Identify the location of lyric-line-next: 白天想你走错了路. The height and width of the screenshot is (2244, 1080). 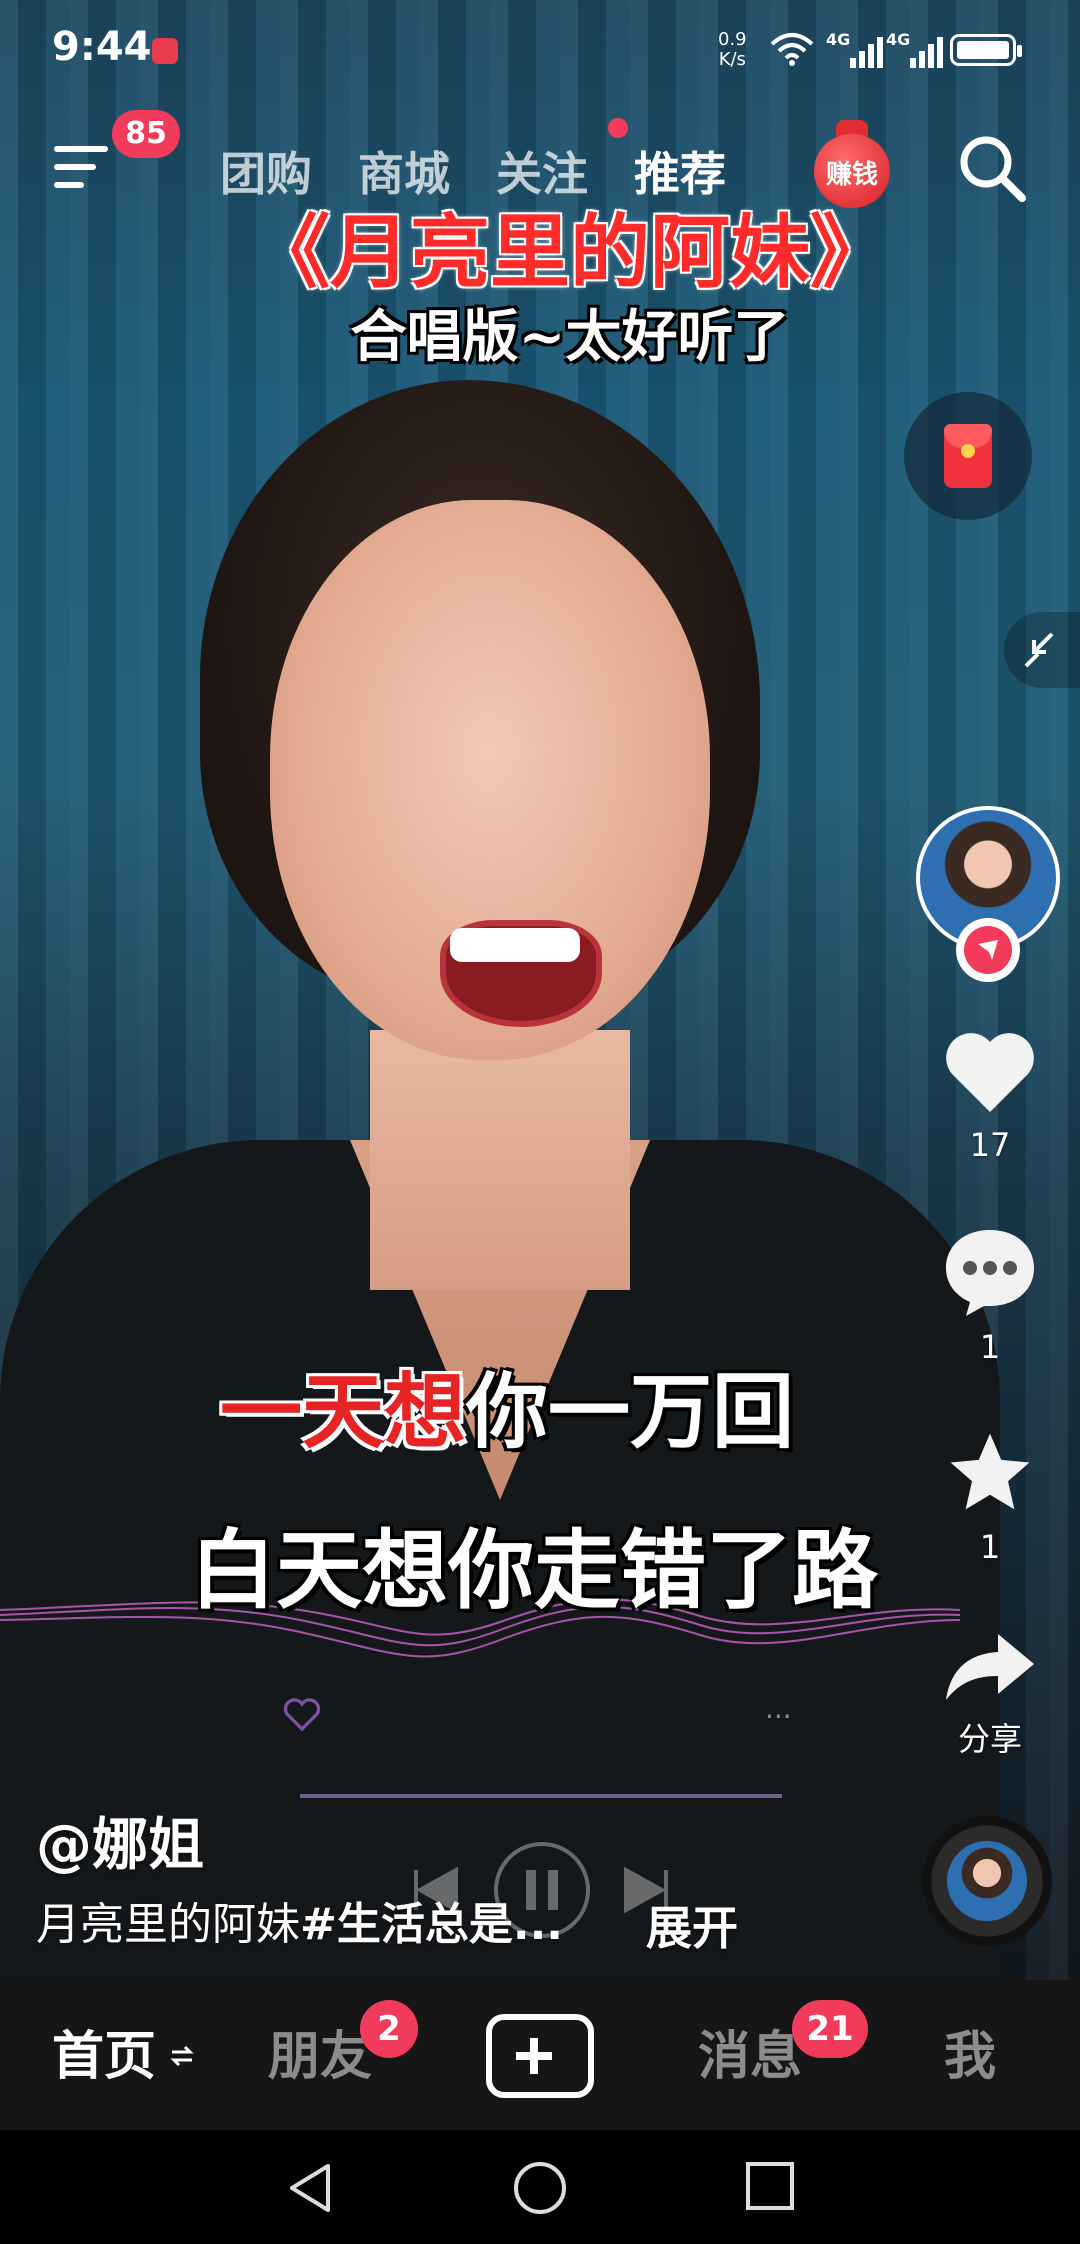
(534, 1570).